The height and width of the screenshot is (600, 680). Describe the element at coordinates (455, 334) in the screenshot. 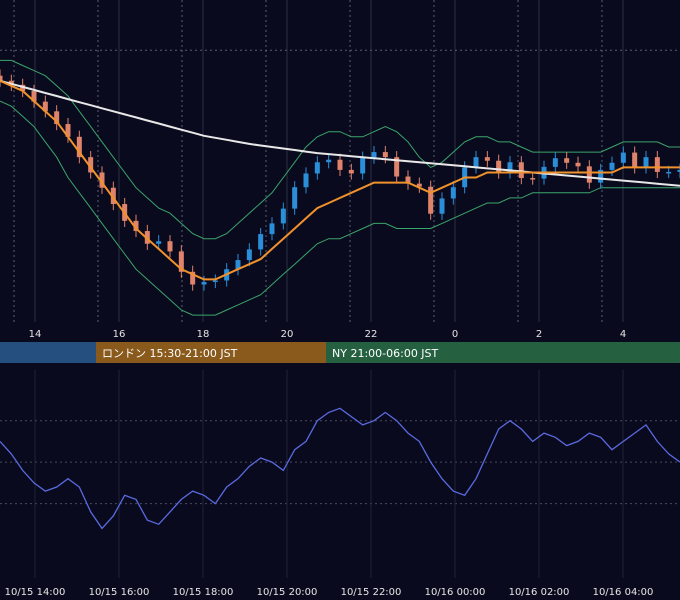

I see `price-x-tick-label: 0` at that location.